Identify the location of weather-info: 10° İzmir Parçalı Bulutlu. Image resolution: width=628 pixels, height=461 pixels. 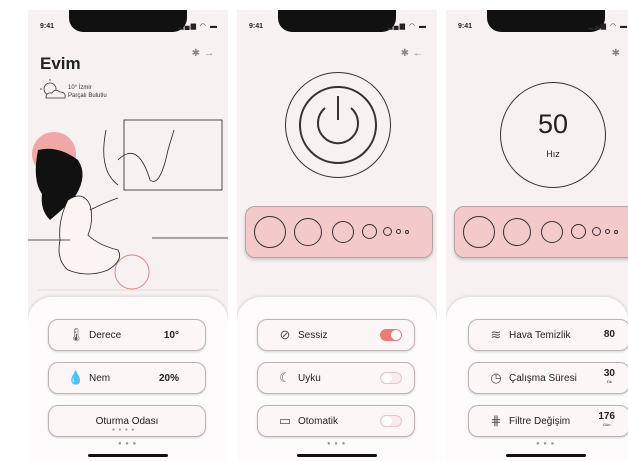
(87, 92).